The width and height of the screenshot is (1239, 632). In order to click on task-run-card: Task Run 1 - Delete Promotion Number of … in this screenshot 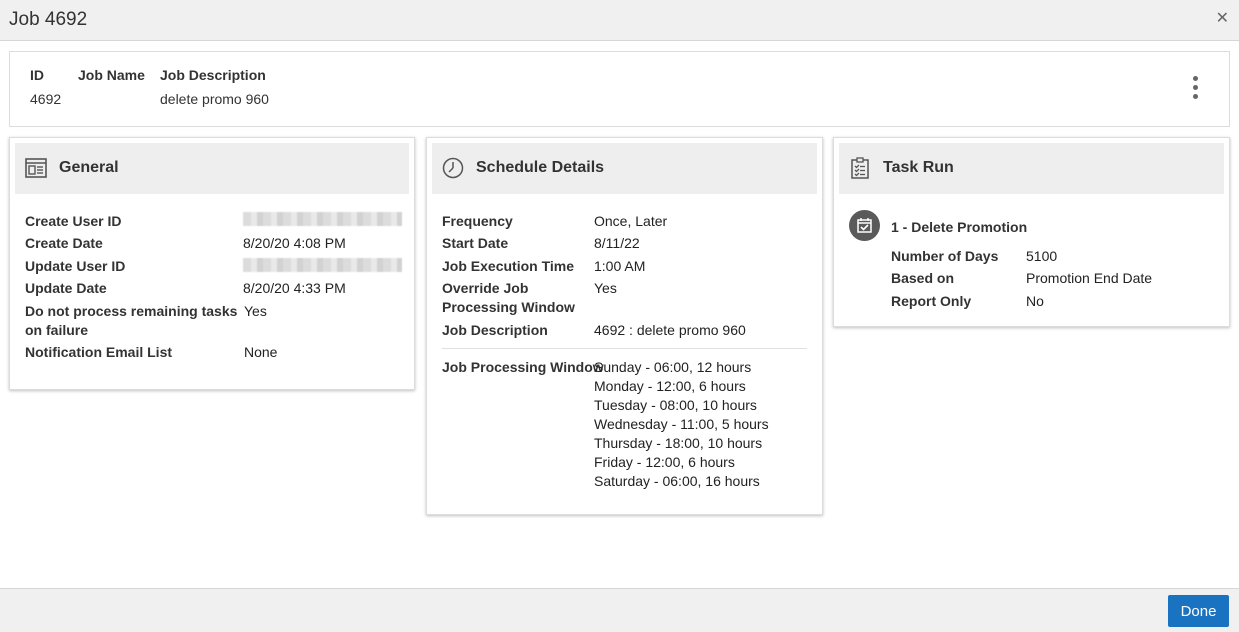, I will do `click(1031, 232)`.